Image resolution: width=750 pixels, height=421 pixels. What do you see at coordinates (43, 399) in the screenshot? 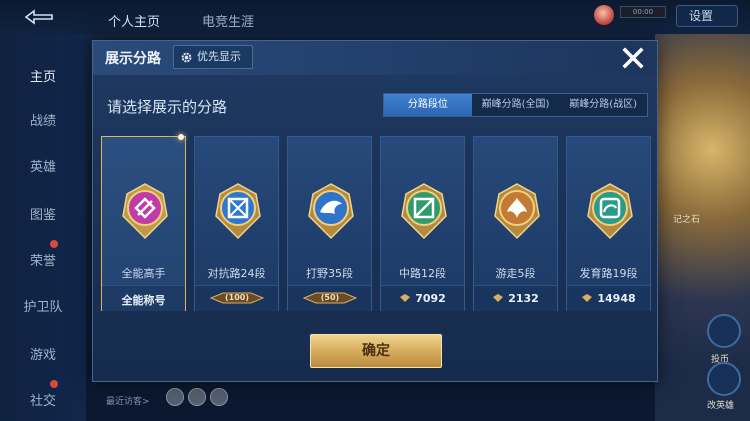
I see `sidebar-item-social: 社交` at bounding box center [43, 399].